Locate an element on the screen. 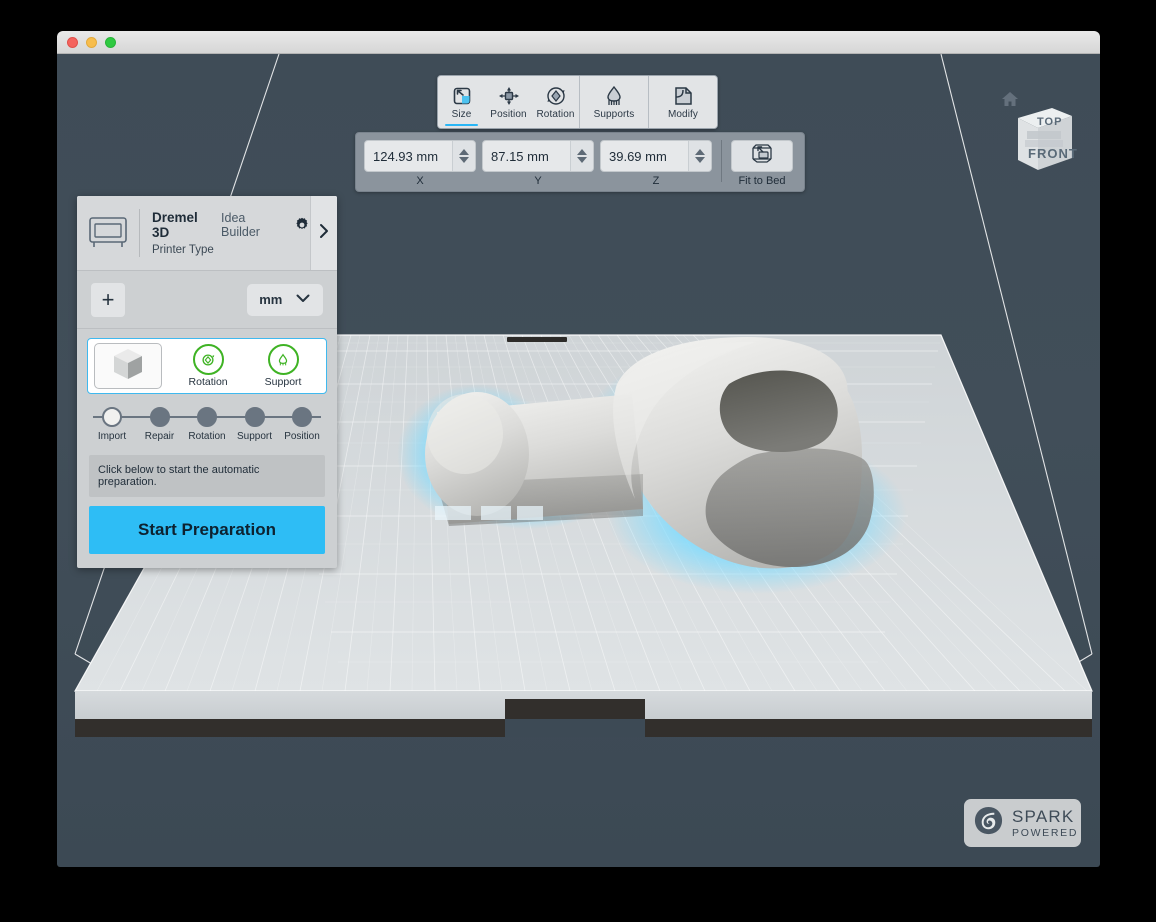  start-preparation-button: Start Preparation is located at coordinates (207, 530).